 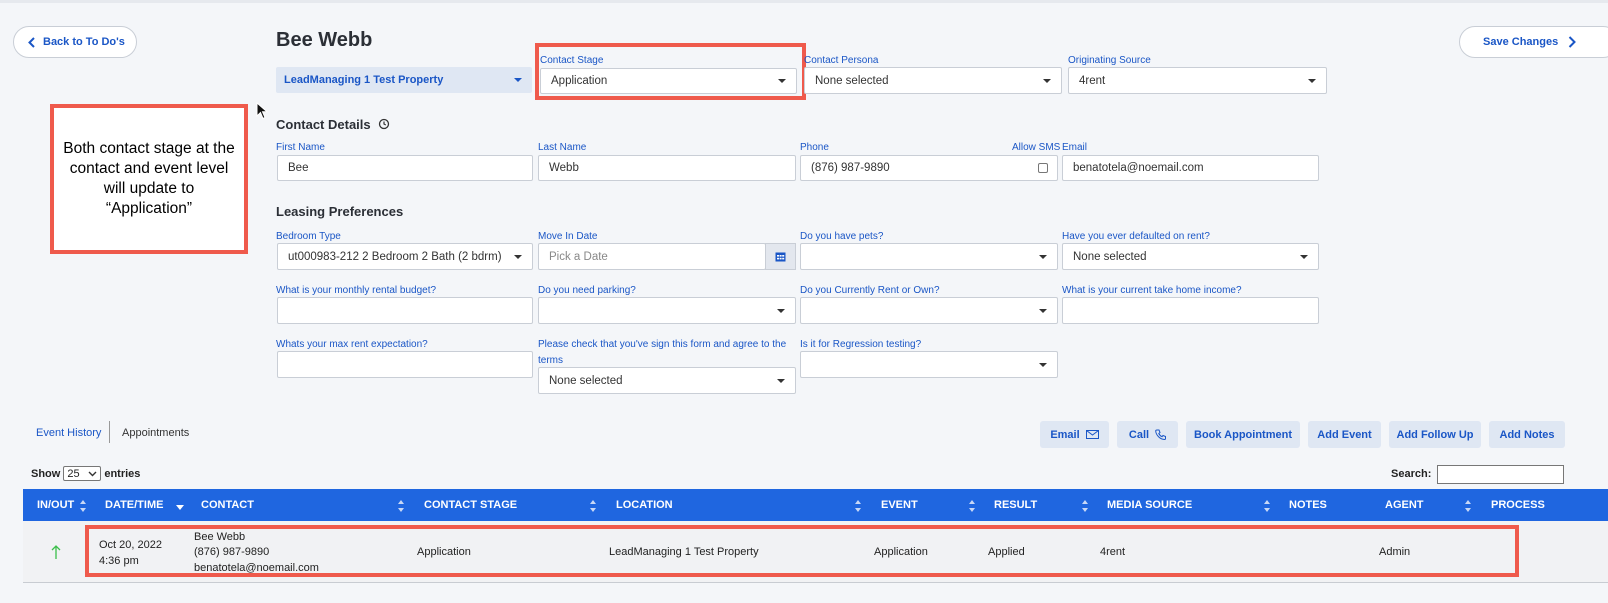 What do you see at coordinates (667, 310) in the screenshot?
I see `parking-select` at bounding box center [667, 310].